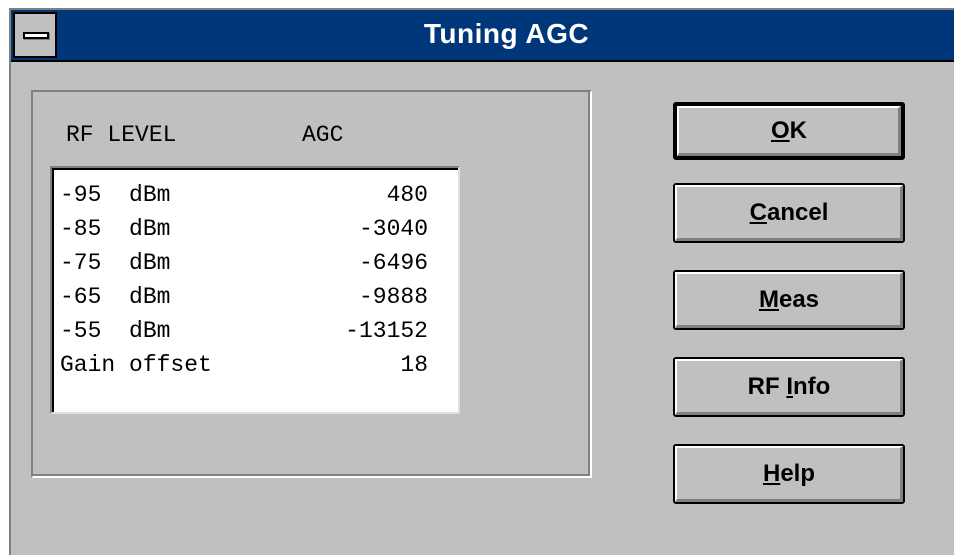 This screenshot has height=555, width=954. I want to click on ok-button: OK, so click(789, 131).